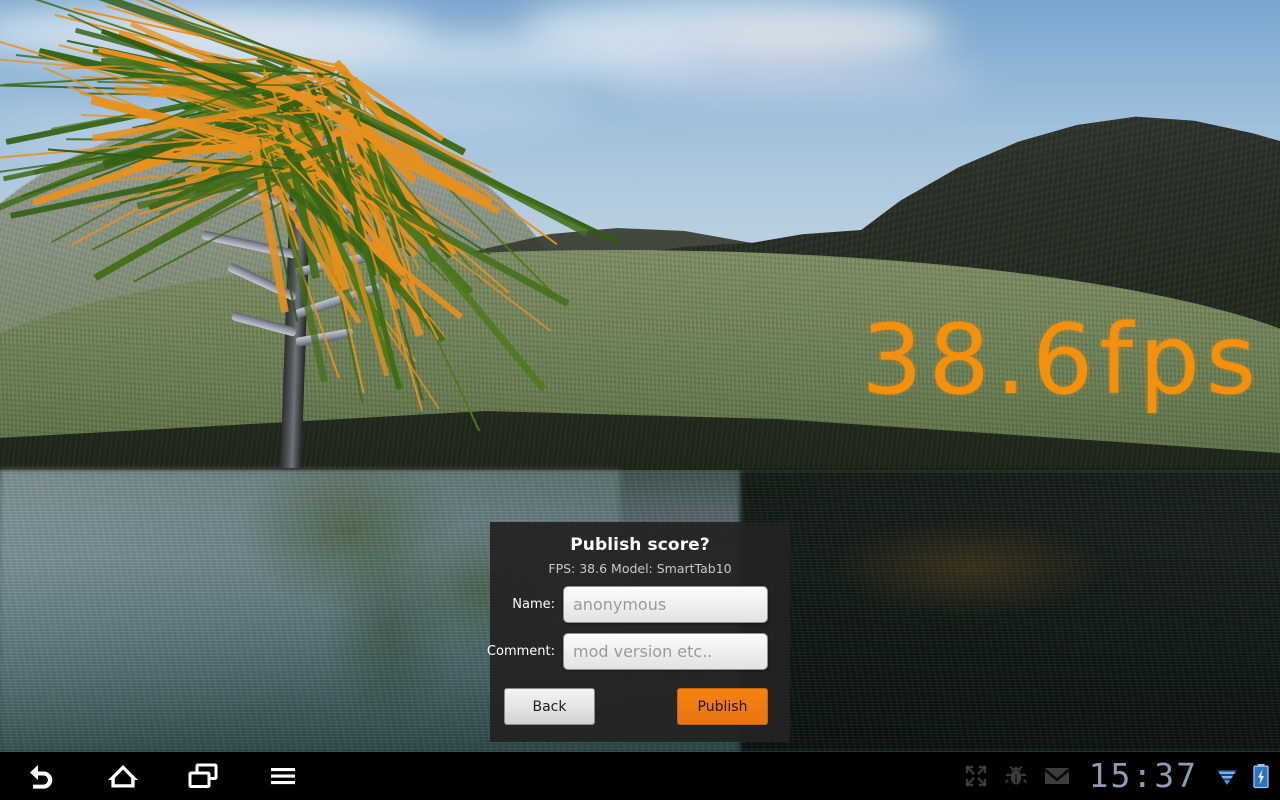 Image resolution: width=1280 pixels, height=800 pixels. Describe the element at coordinates (533, 604) in the screenshot. I see `name-field-label: Name:` at that location.